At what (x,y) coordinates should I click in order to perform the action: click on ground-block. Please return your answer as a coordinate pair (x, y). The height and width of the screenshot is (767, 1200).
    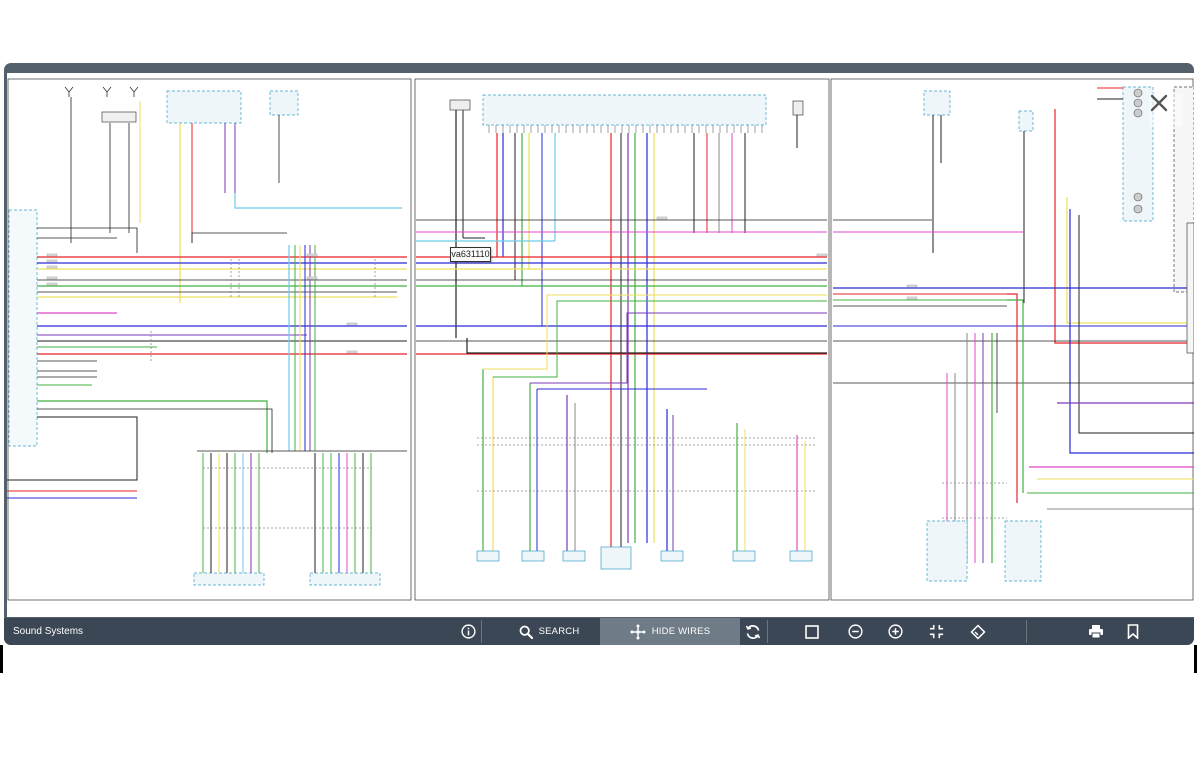
    Looking at the image, I should click on (798, 108).